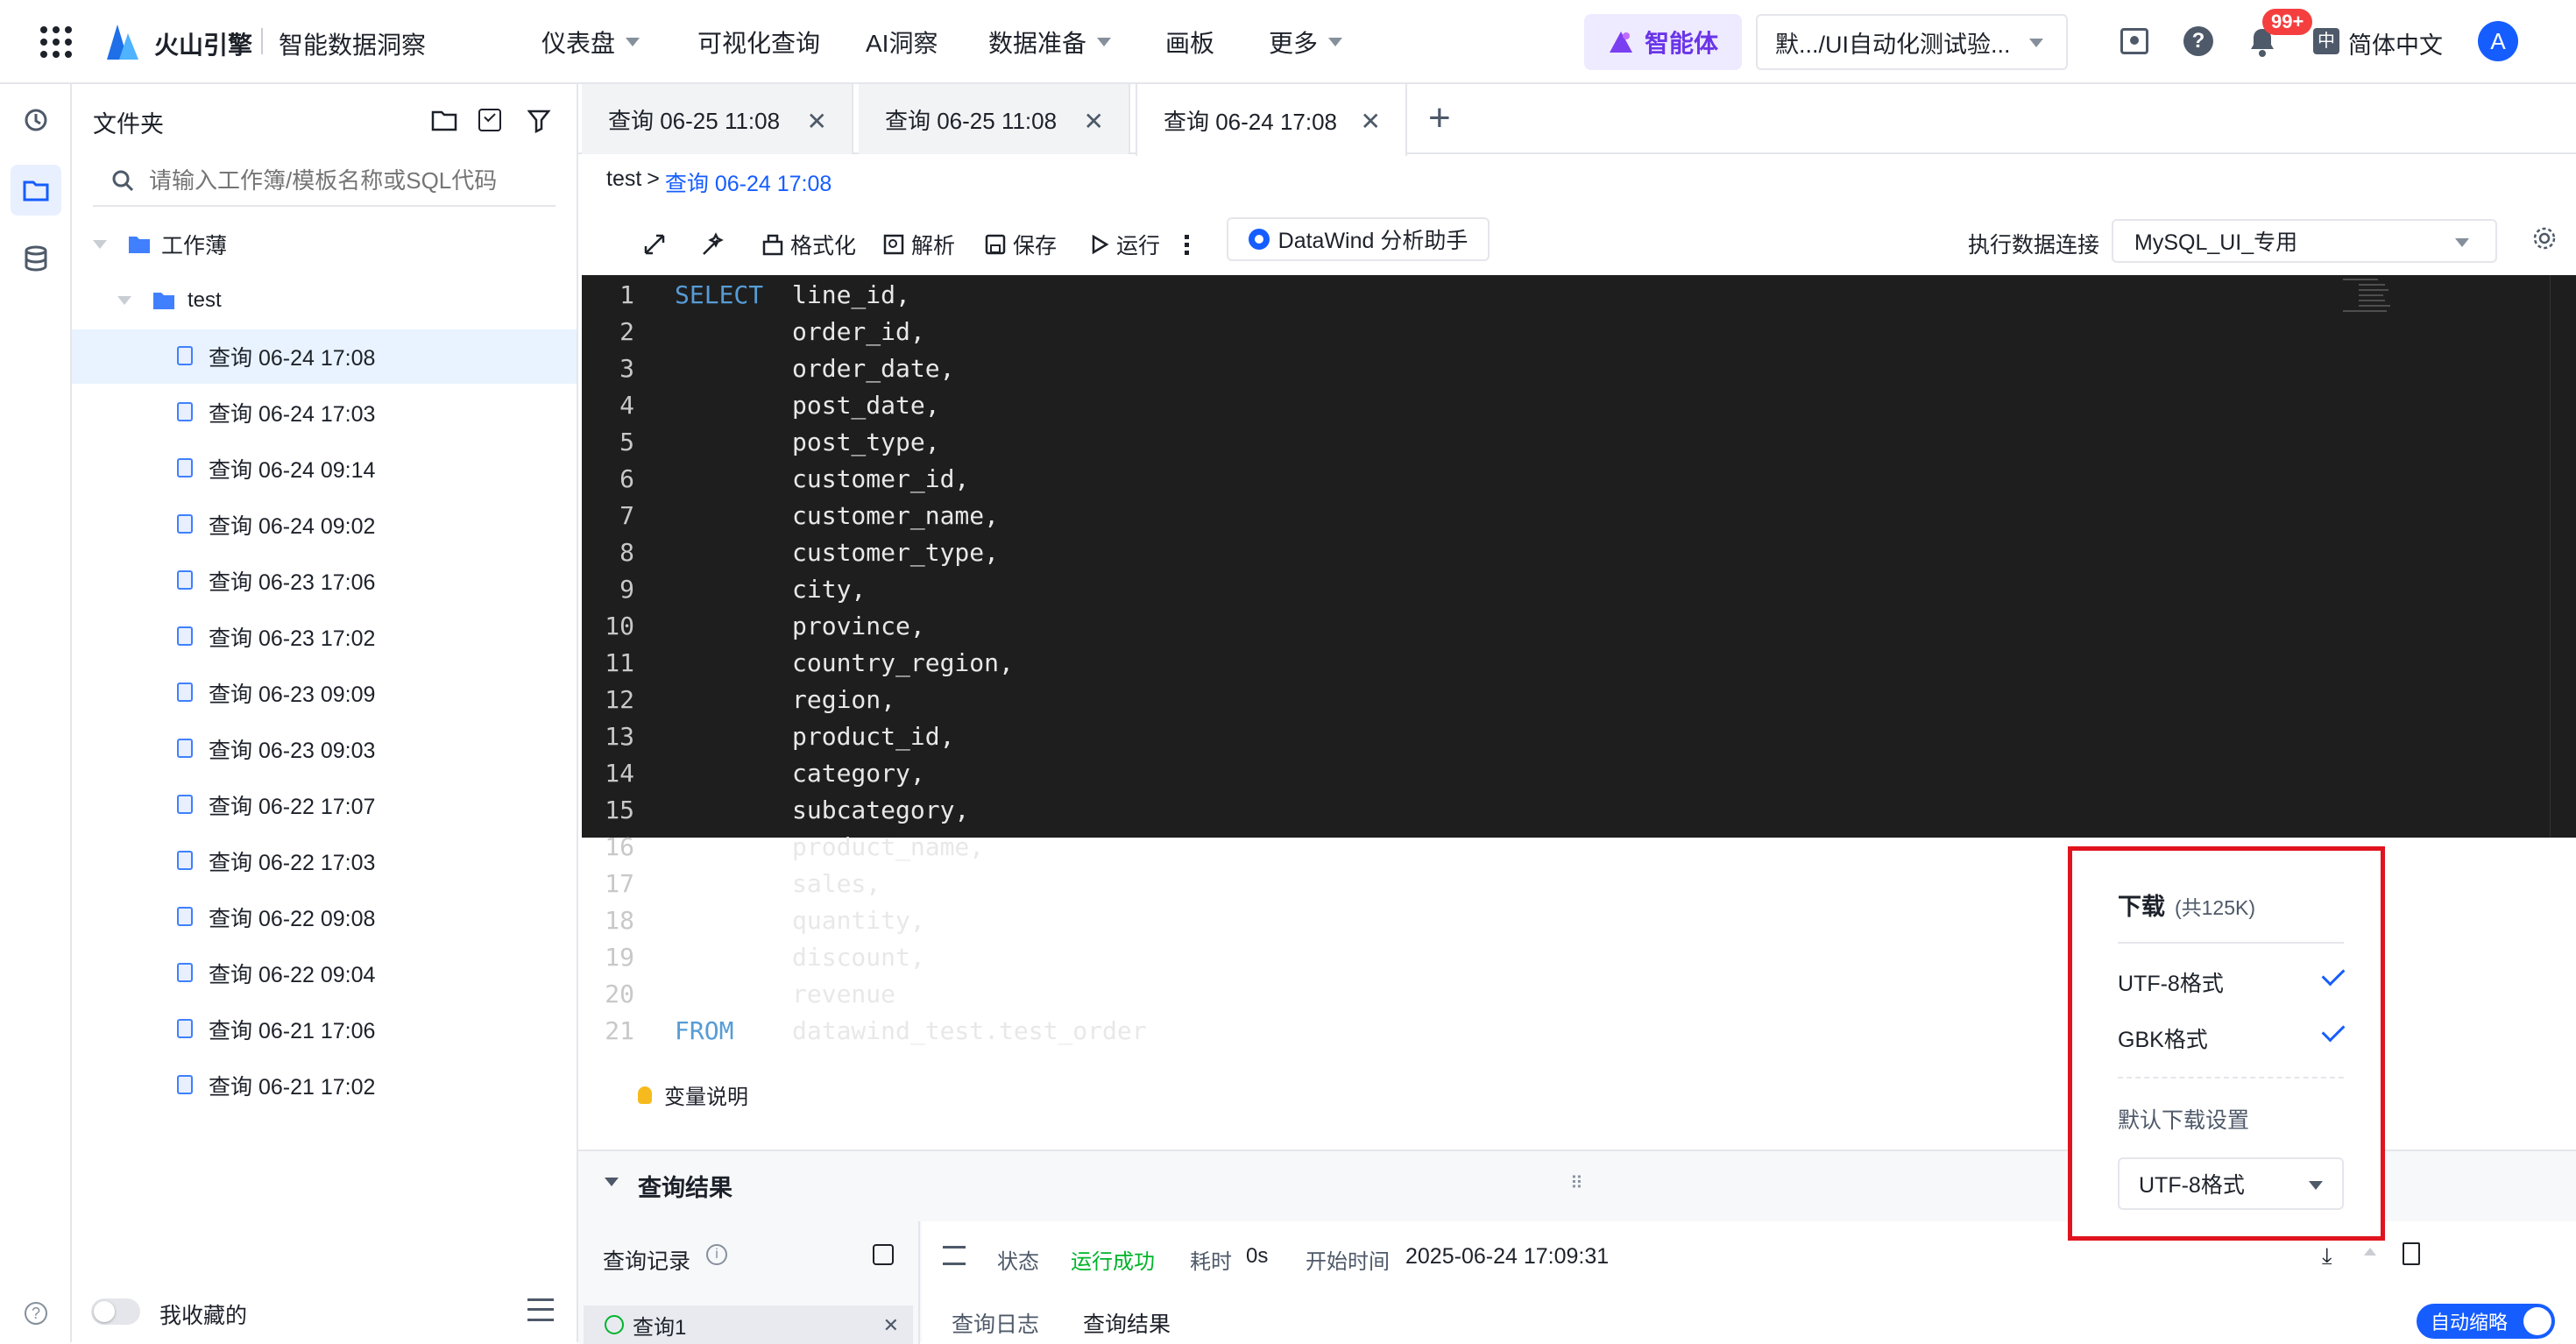  Describe the element at coordinates (693, 1094) in the screenshot. I see `variables-section: 变量说明` at that location.